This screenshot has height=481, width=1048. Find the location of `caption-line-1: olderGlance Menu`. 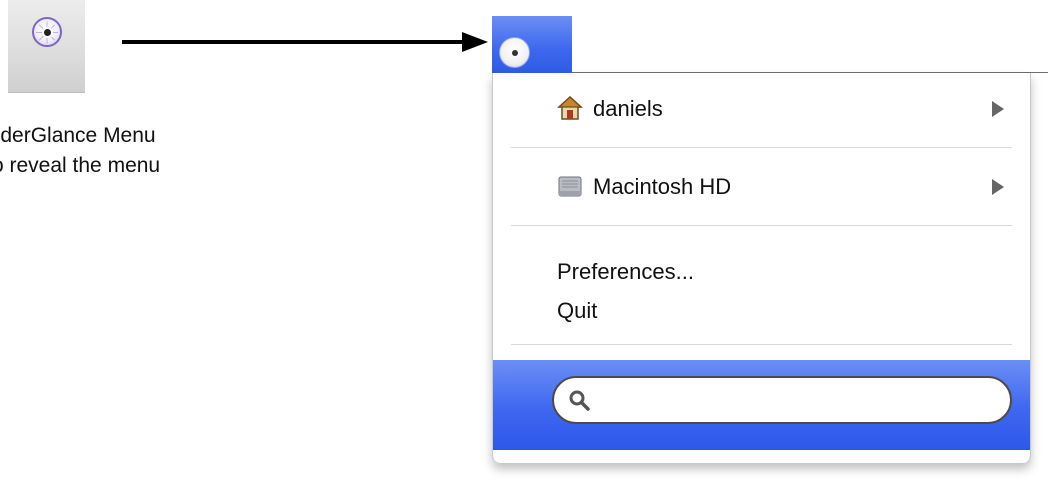

caption-line-1: olderGlance Menu is located at coordinates (78, 135).